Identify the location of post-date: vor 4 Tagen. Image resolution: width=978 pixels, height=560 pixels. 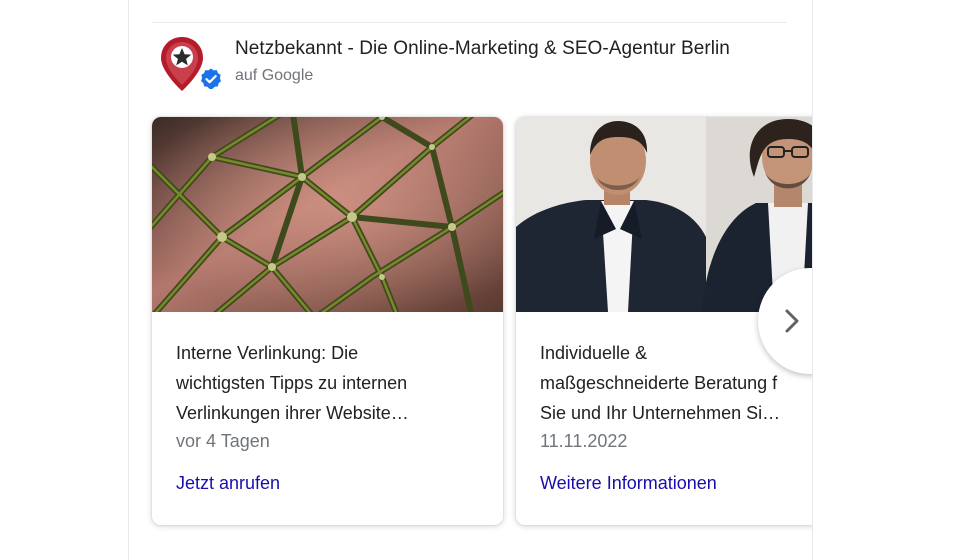
(223, 441).